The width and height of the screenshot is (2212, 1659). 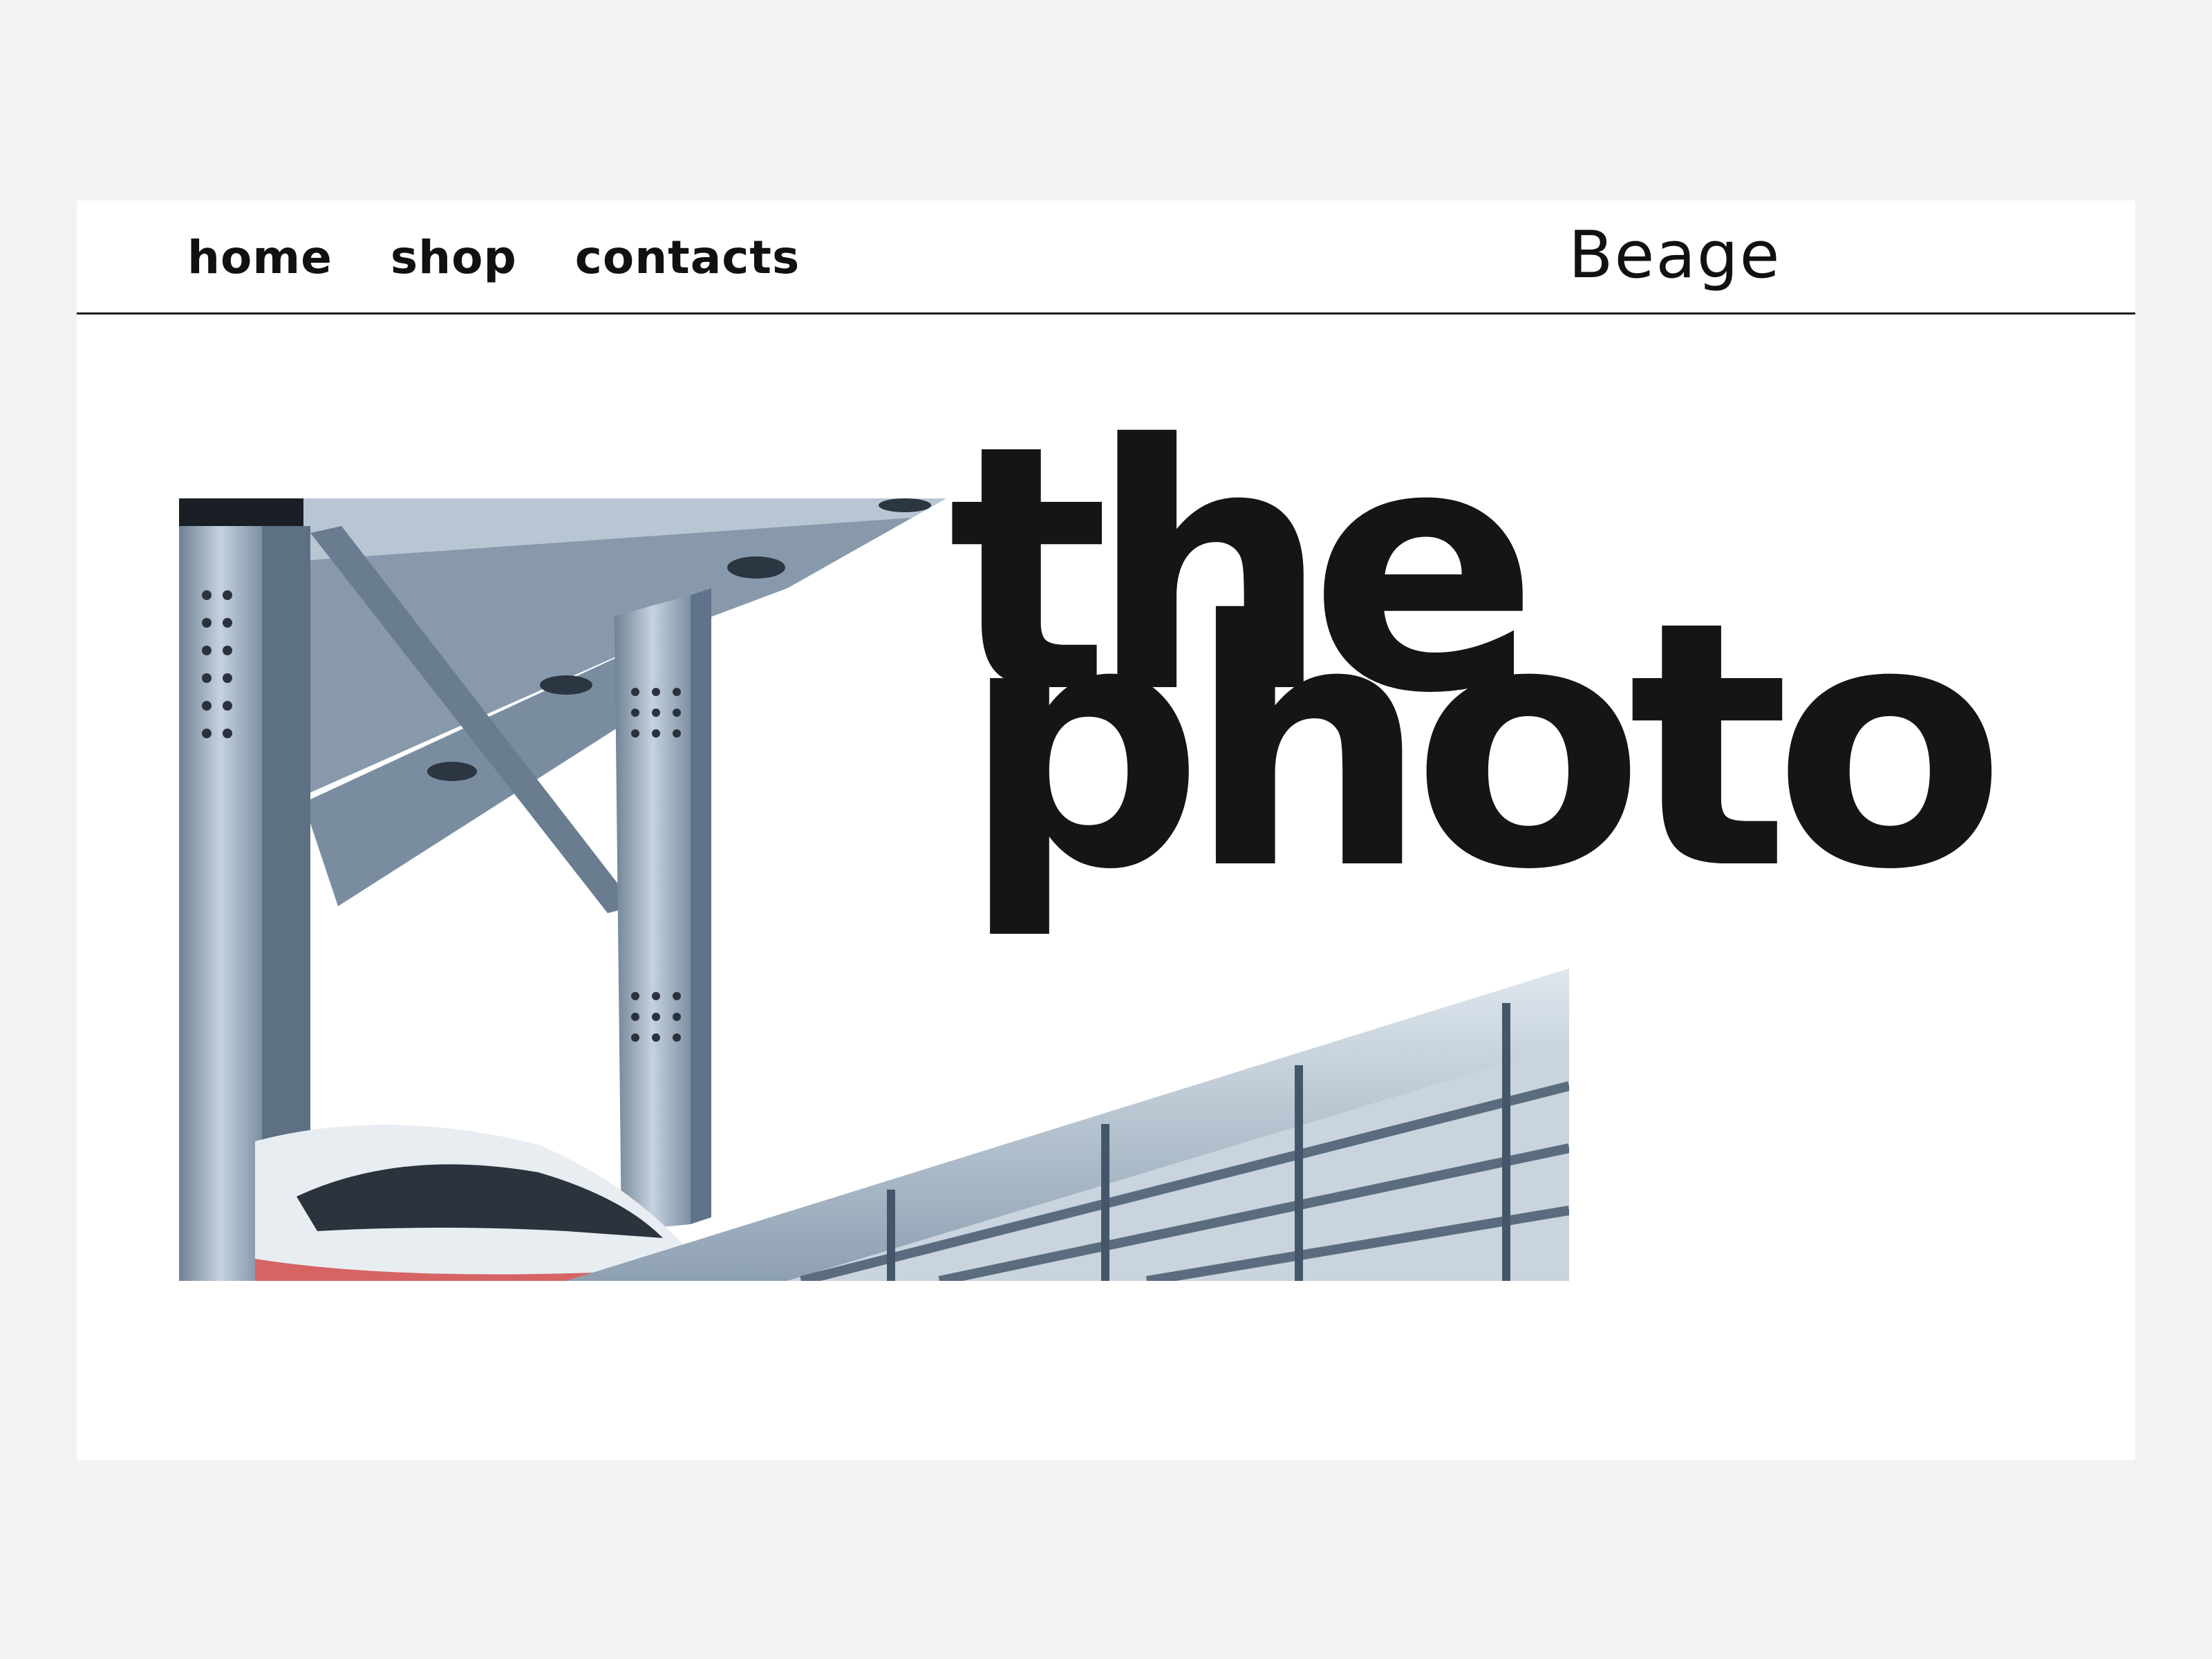 I want to click on brand-logo: Beage, so click(x=1675, y=256).